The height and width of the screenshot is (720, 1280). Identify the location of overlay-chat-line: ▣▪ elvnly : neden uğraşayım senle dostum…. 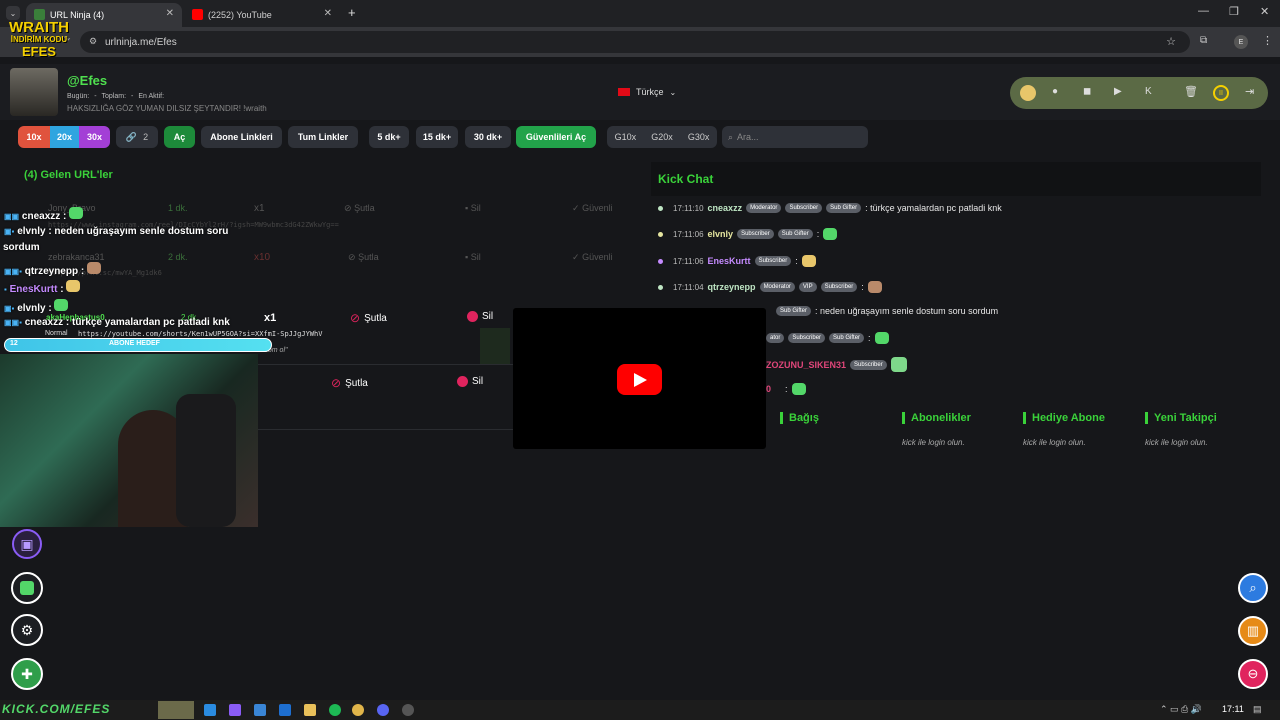
(116, 231).